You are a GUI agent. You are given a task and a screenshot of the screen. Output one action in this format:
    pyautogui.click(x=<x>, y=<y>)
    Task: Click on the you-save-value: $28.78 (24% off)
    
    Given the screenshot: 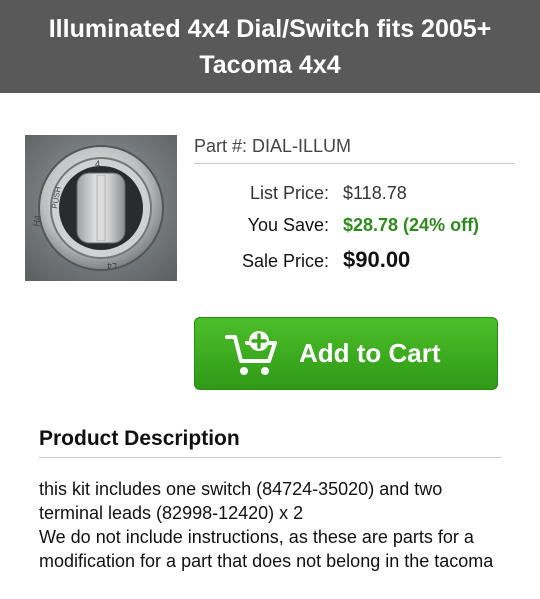 What is the action you would take?
    pyautogui.click(x=411, y=225)
    